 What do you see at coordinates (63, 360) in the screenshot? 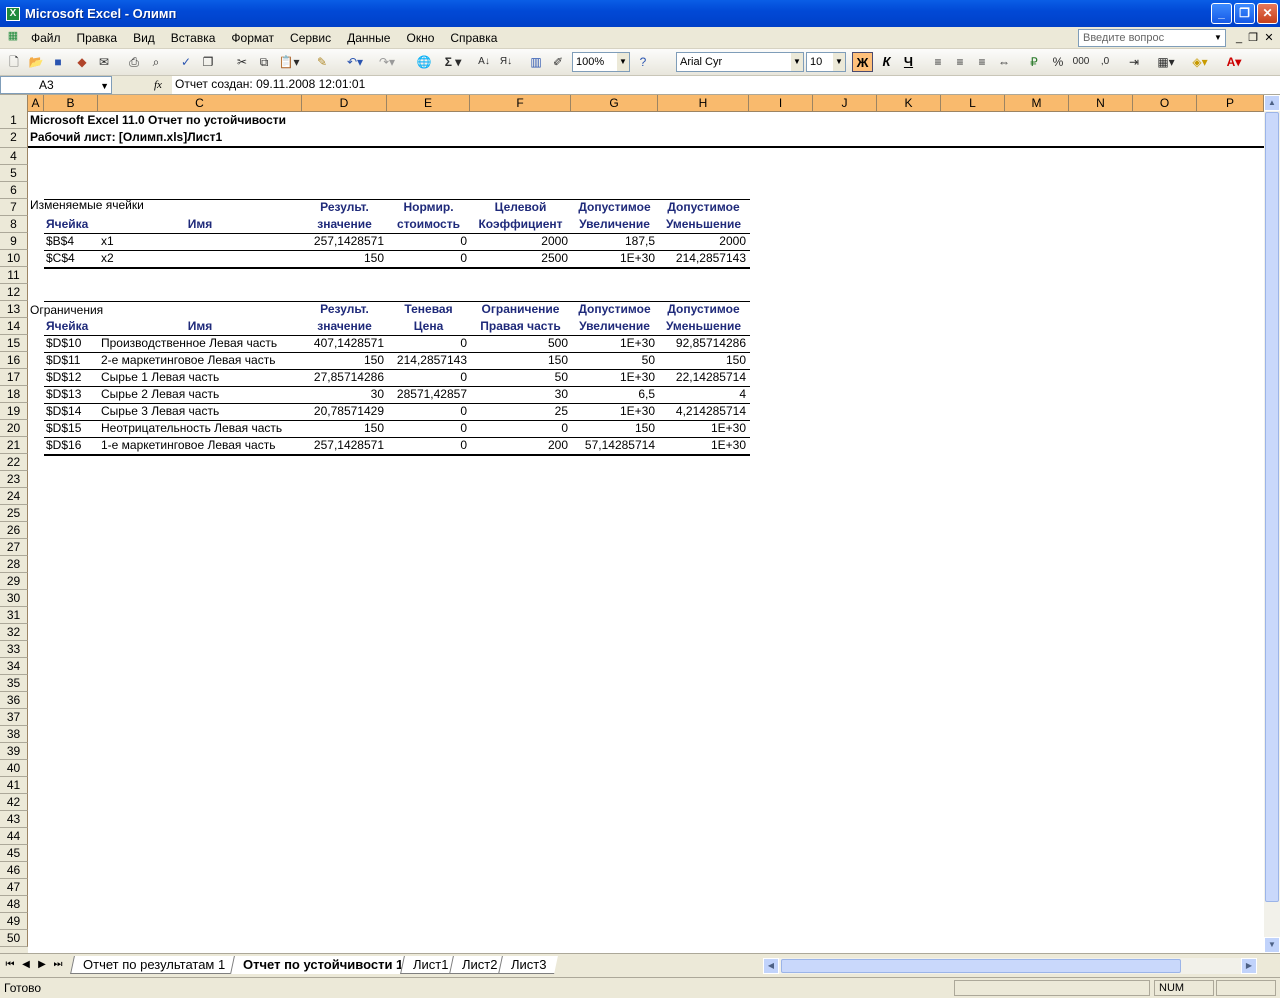
I see `table-cell: $D$11` at bounding box center [63, 360].